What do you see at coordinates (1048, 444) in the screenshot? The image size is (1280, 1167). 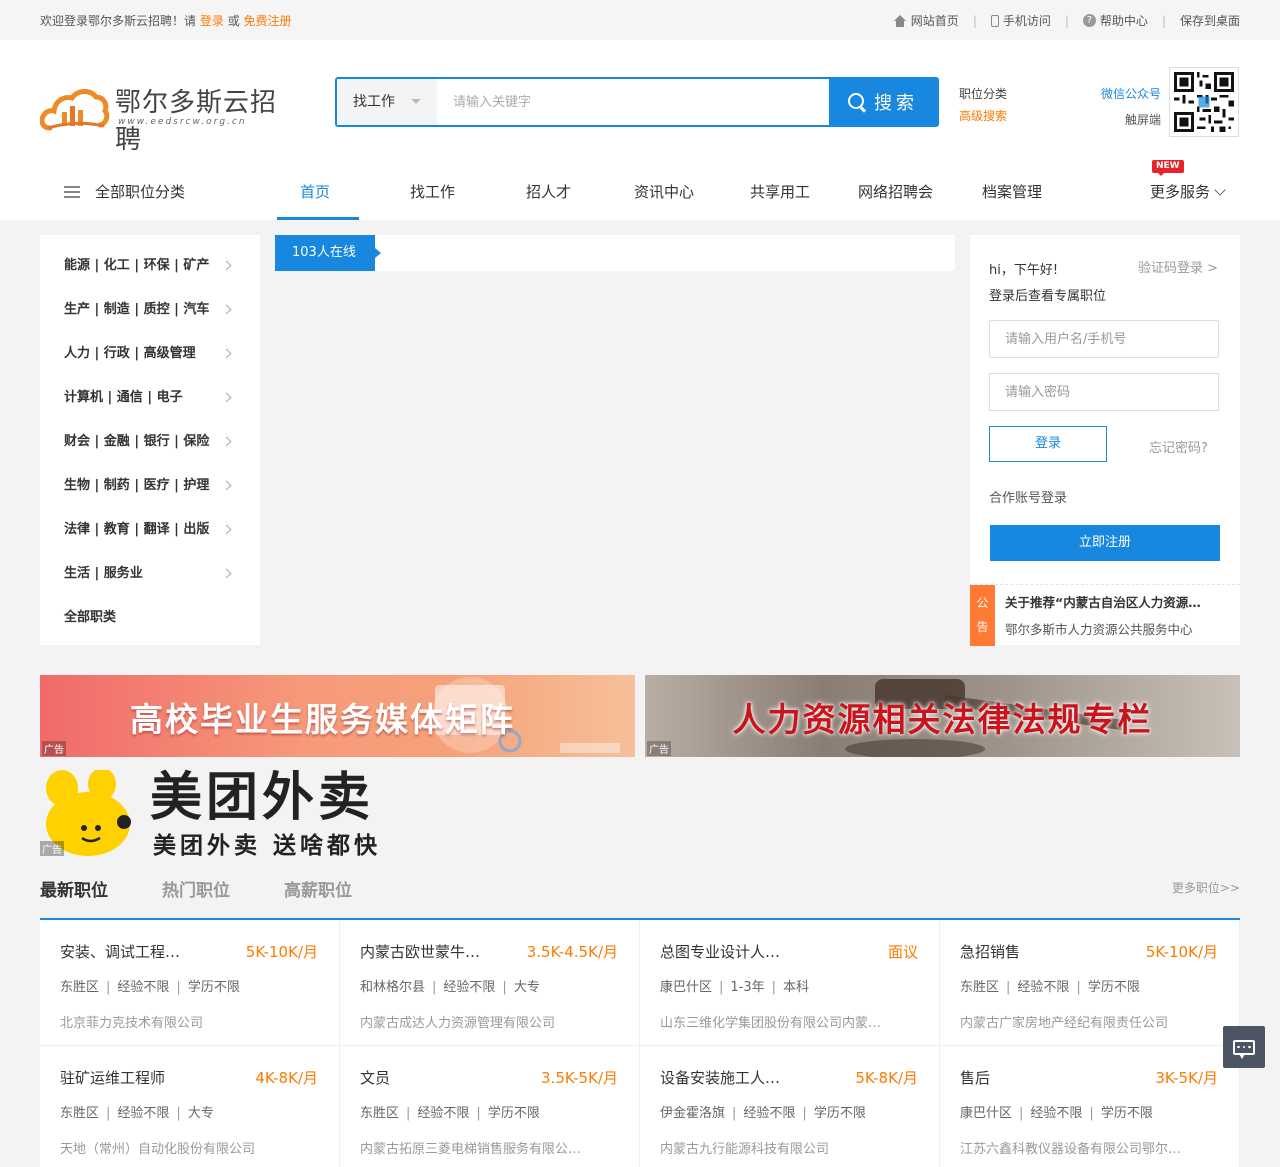 I see `login-button: 登录` at bounding box center [1048, 444].